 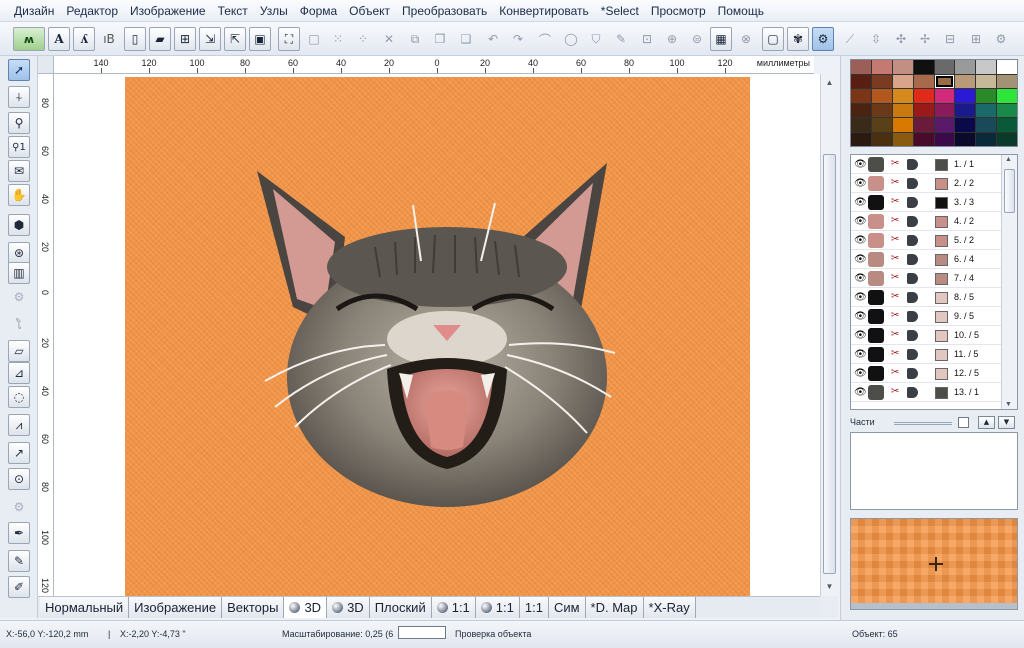 What do you see at coordinates (19, 397) in the screenshot?
I see `curve-icon: ◌` at bounding box center [19, 397].